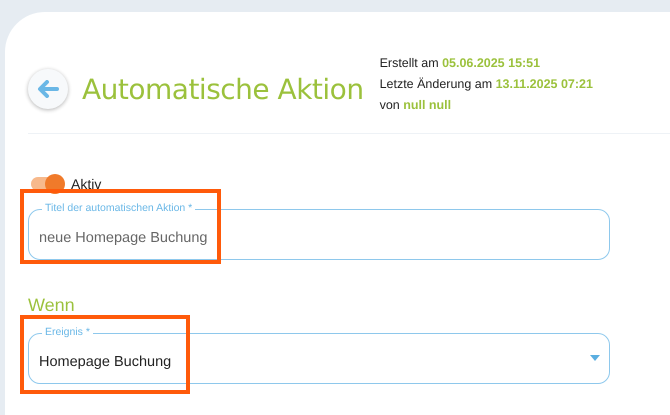 The width and height of the screenshot is (670, 415). I want to click on meta-text: Erstellt am 05.06.2025 15:51, so click(461, 63).